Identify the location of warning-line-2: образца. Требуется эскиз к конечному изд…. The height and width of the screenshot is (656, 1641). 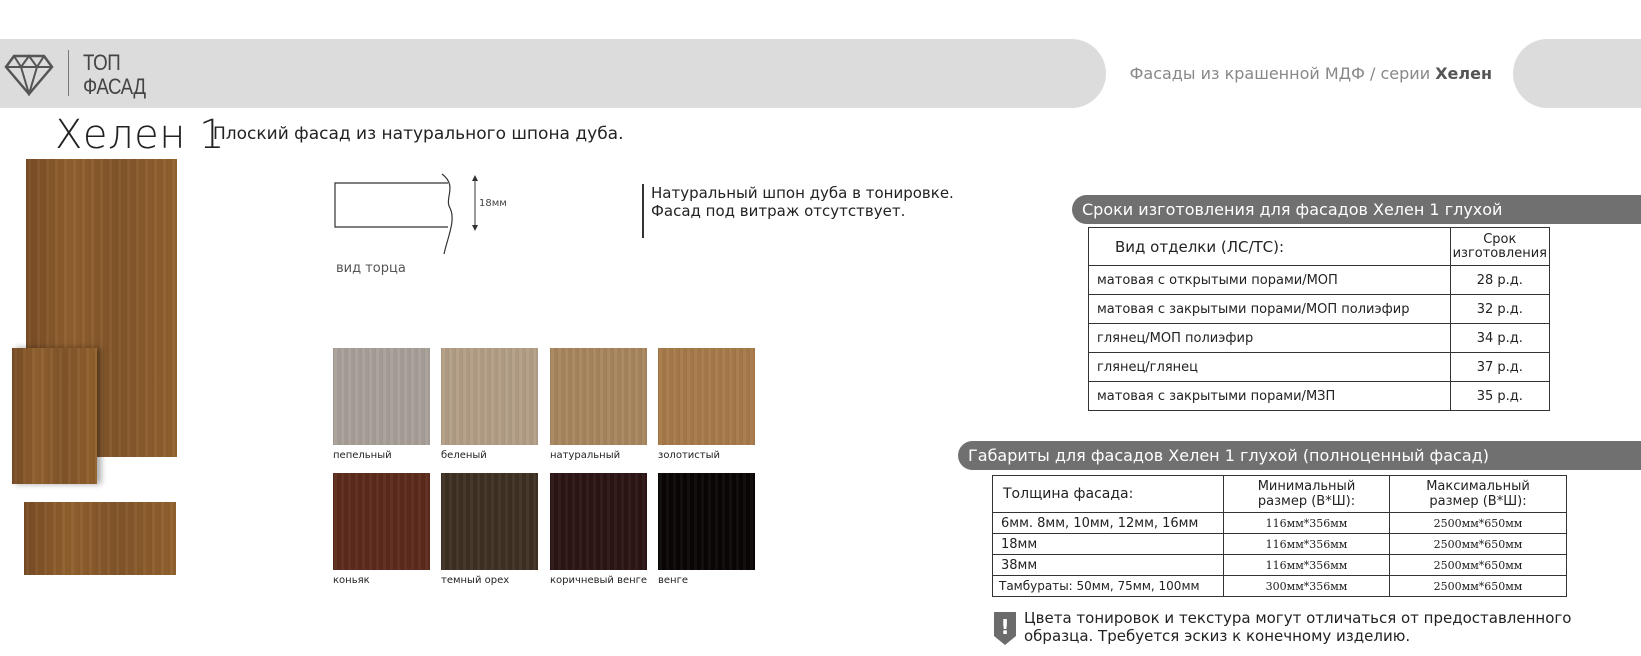
(1217, 636).